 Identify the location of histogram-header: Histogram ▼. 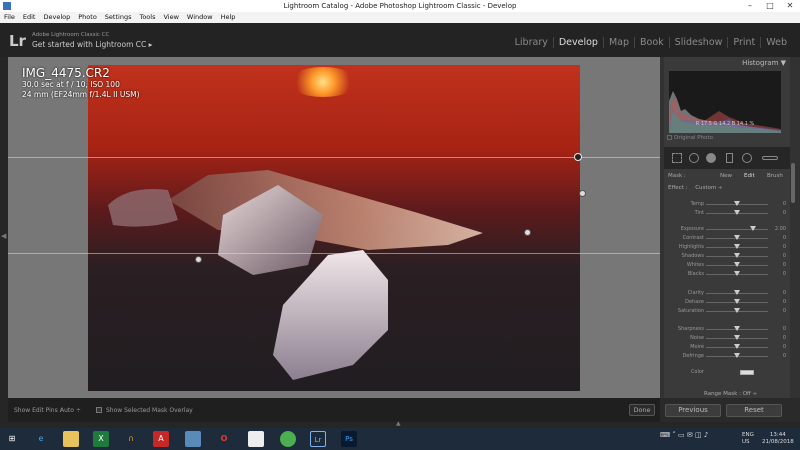
(725, 63).